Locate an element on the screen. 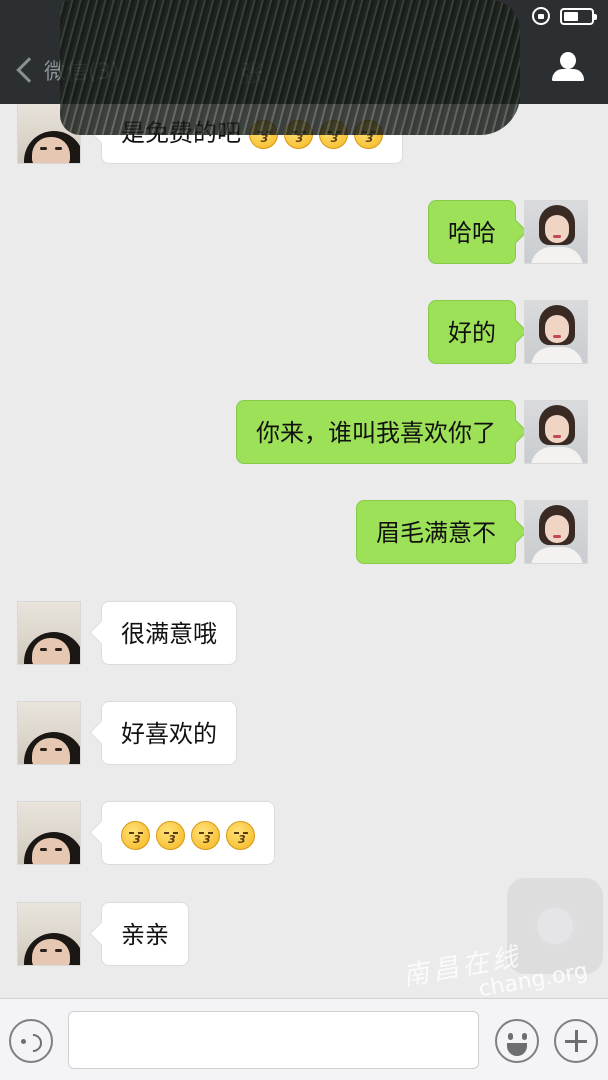 Image resolution: width=608 pixels, height=1080 pixels. message-bubble-incoming: 好喜欢的 is located at coordinates (169, 733).